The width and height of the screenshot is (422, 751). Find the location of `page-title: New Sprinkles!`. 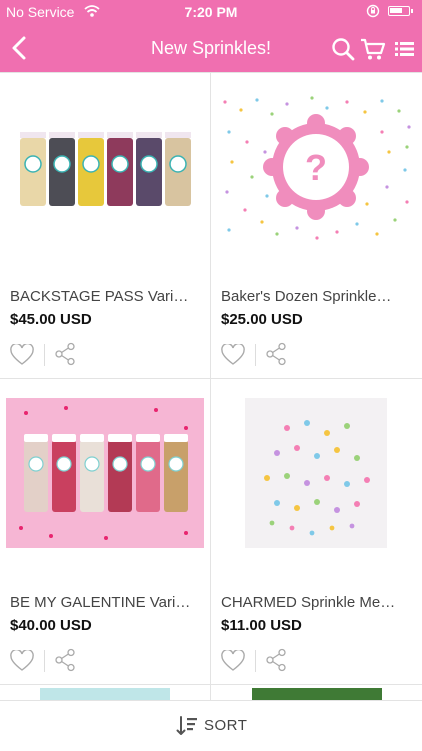

page-title: New Sprinkles! is located at coordinates (211, 48).